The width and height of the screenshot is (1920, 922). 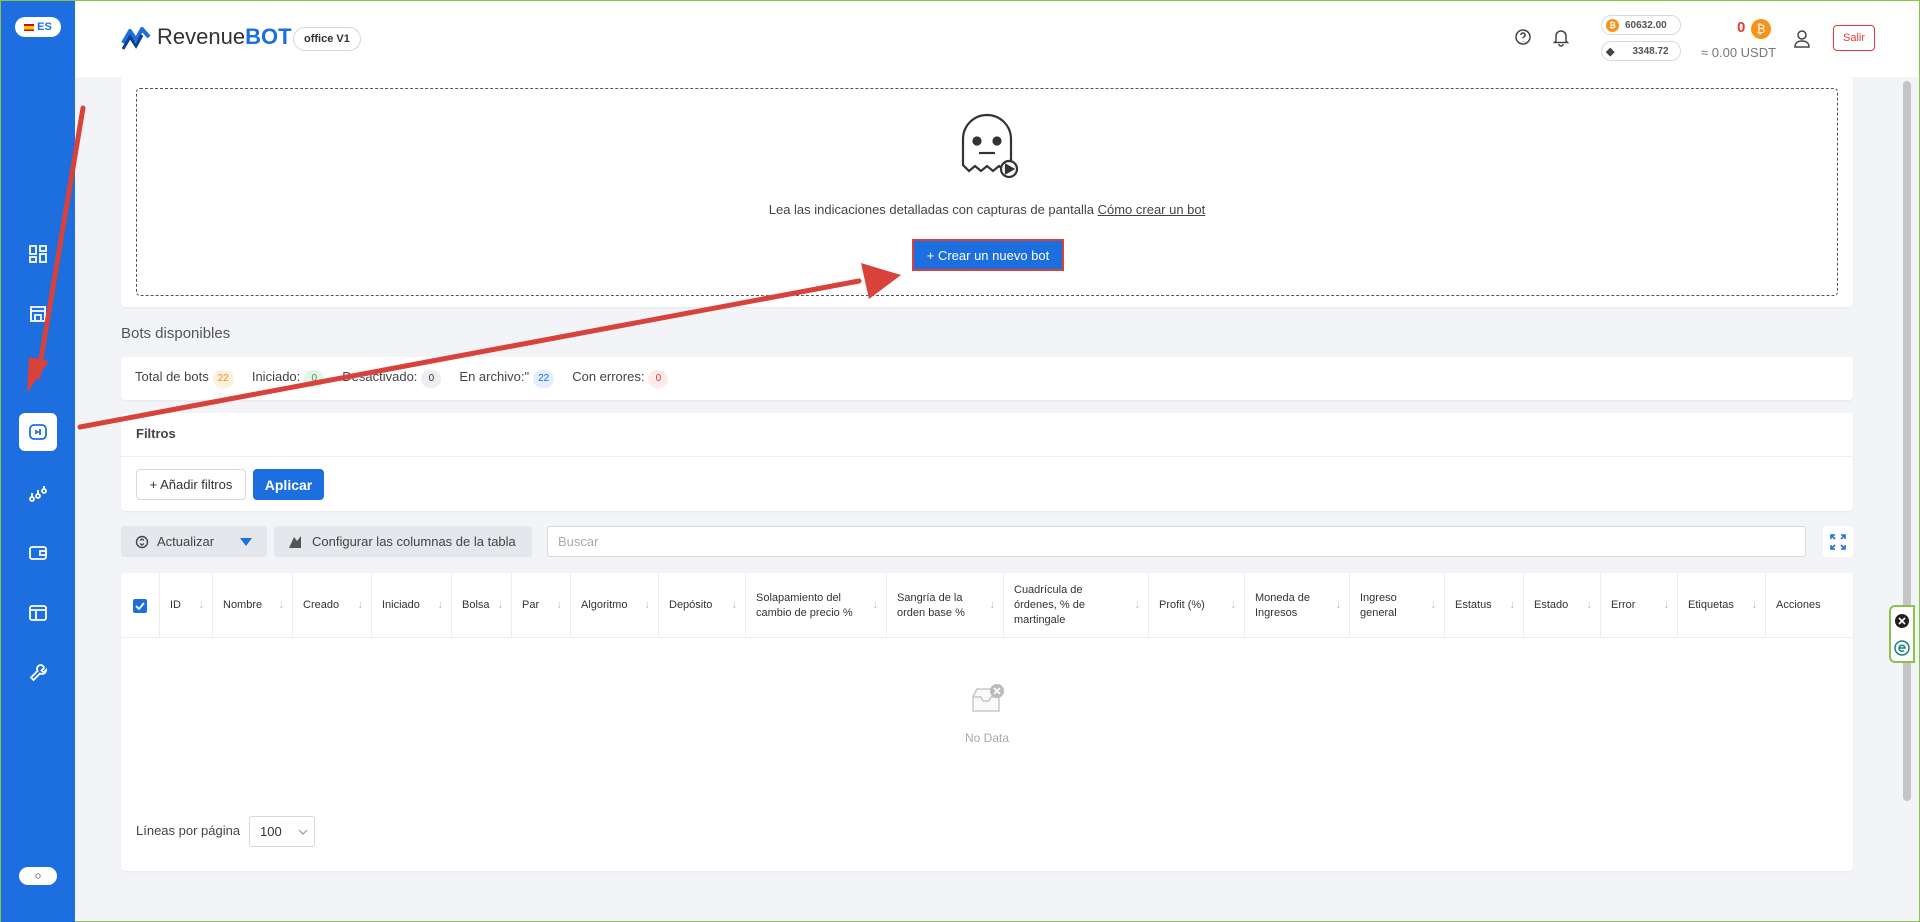 I want to click on chart-icon, so click(x=38, y=494).